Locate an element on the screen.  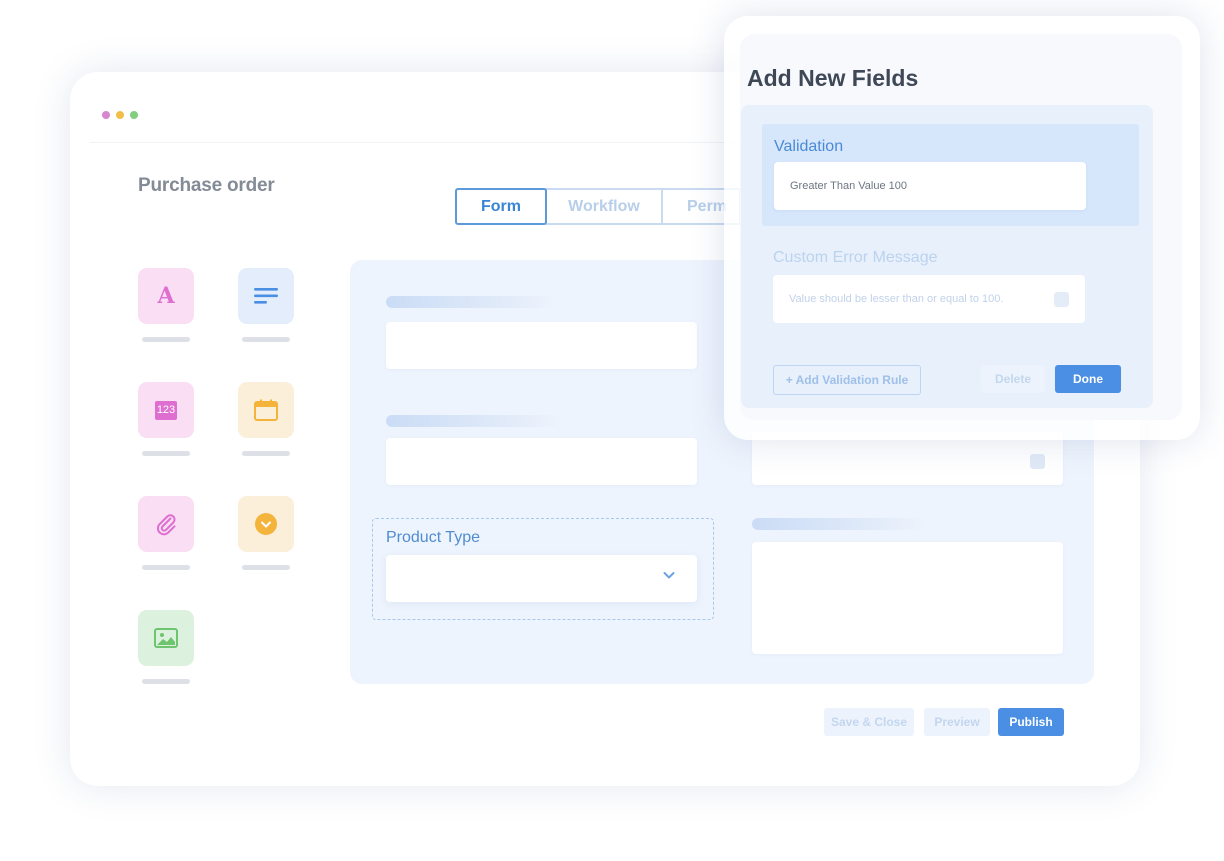
palette-attachment-field is located at coordinates (166, 533).